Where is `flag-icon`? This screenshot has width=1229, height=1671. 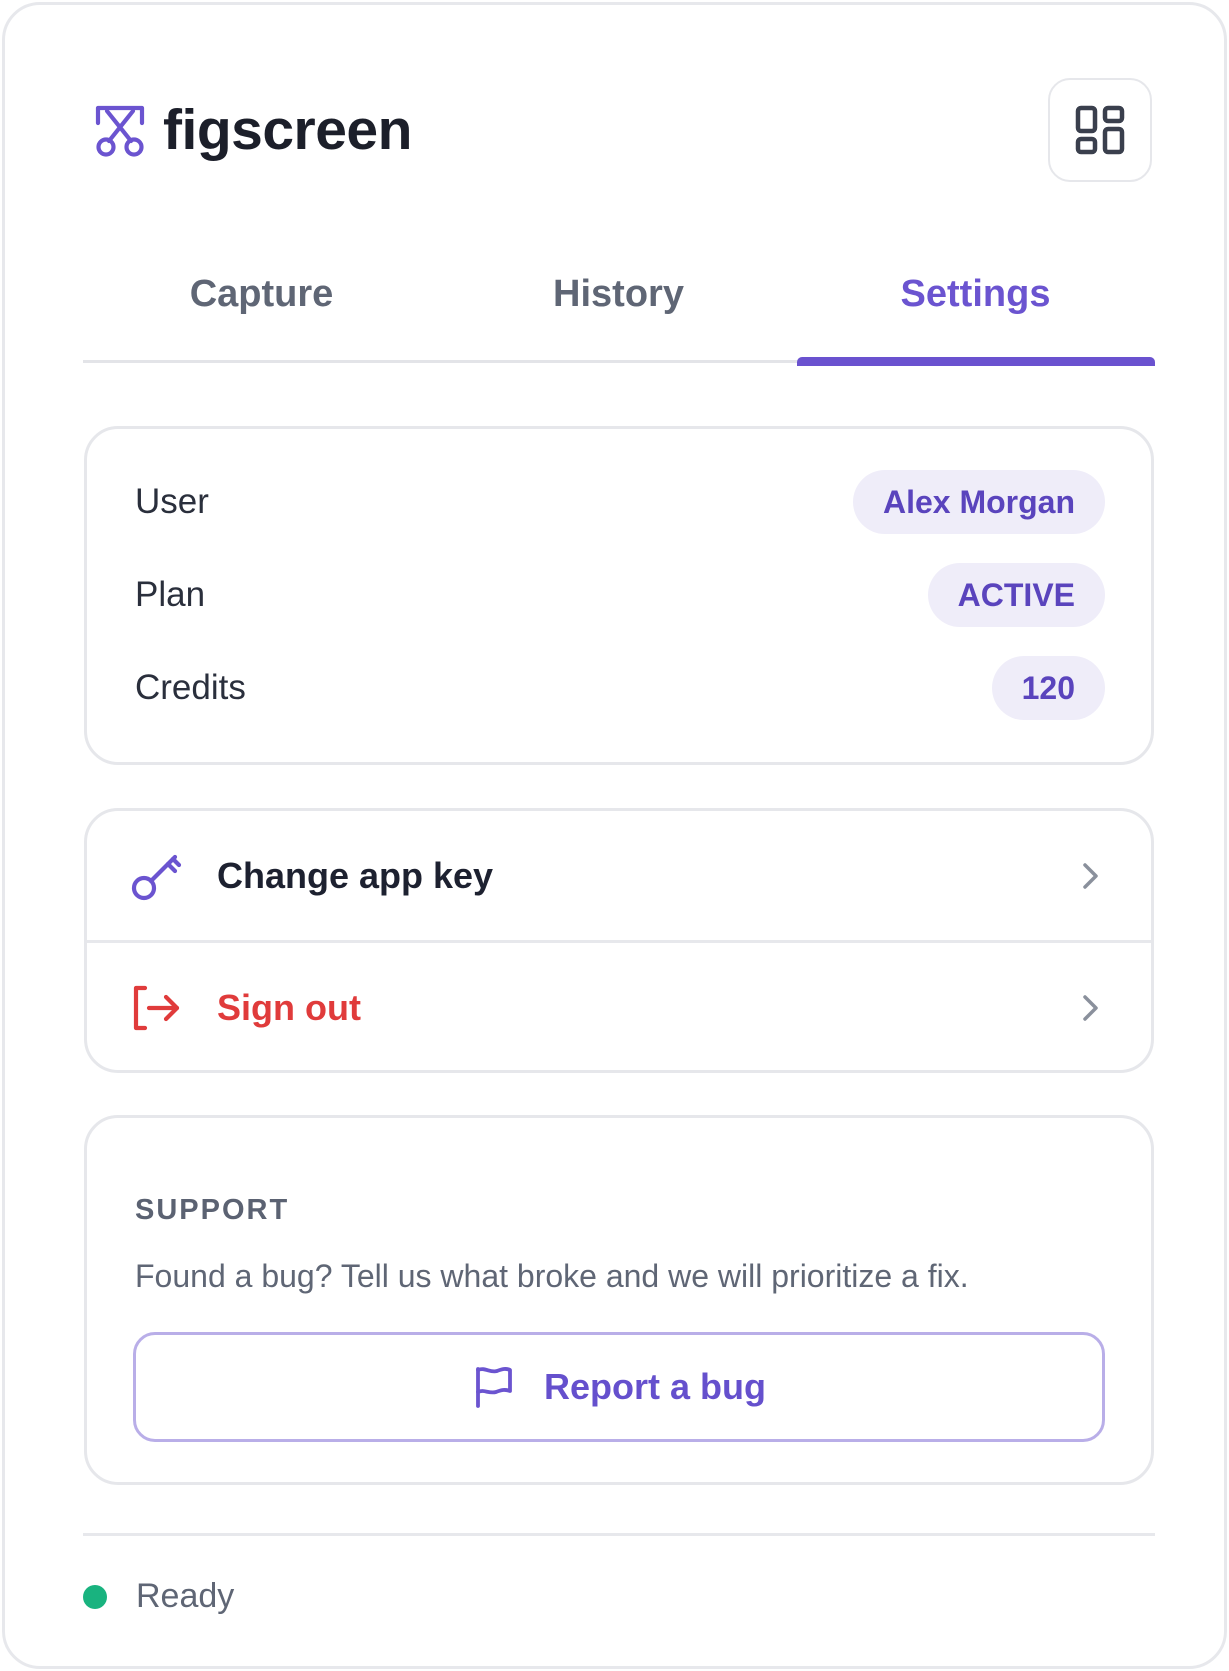 flag-icon is located at coordinates (494, 1387).